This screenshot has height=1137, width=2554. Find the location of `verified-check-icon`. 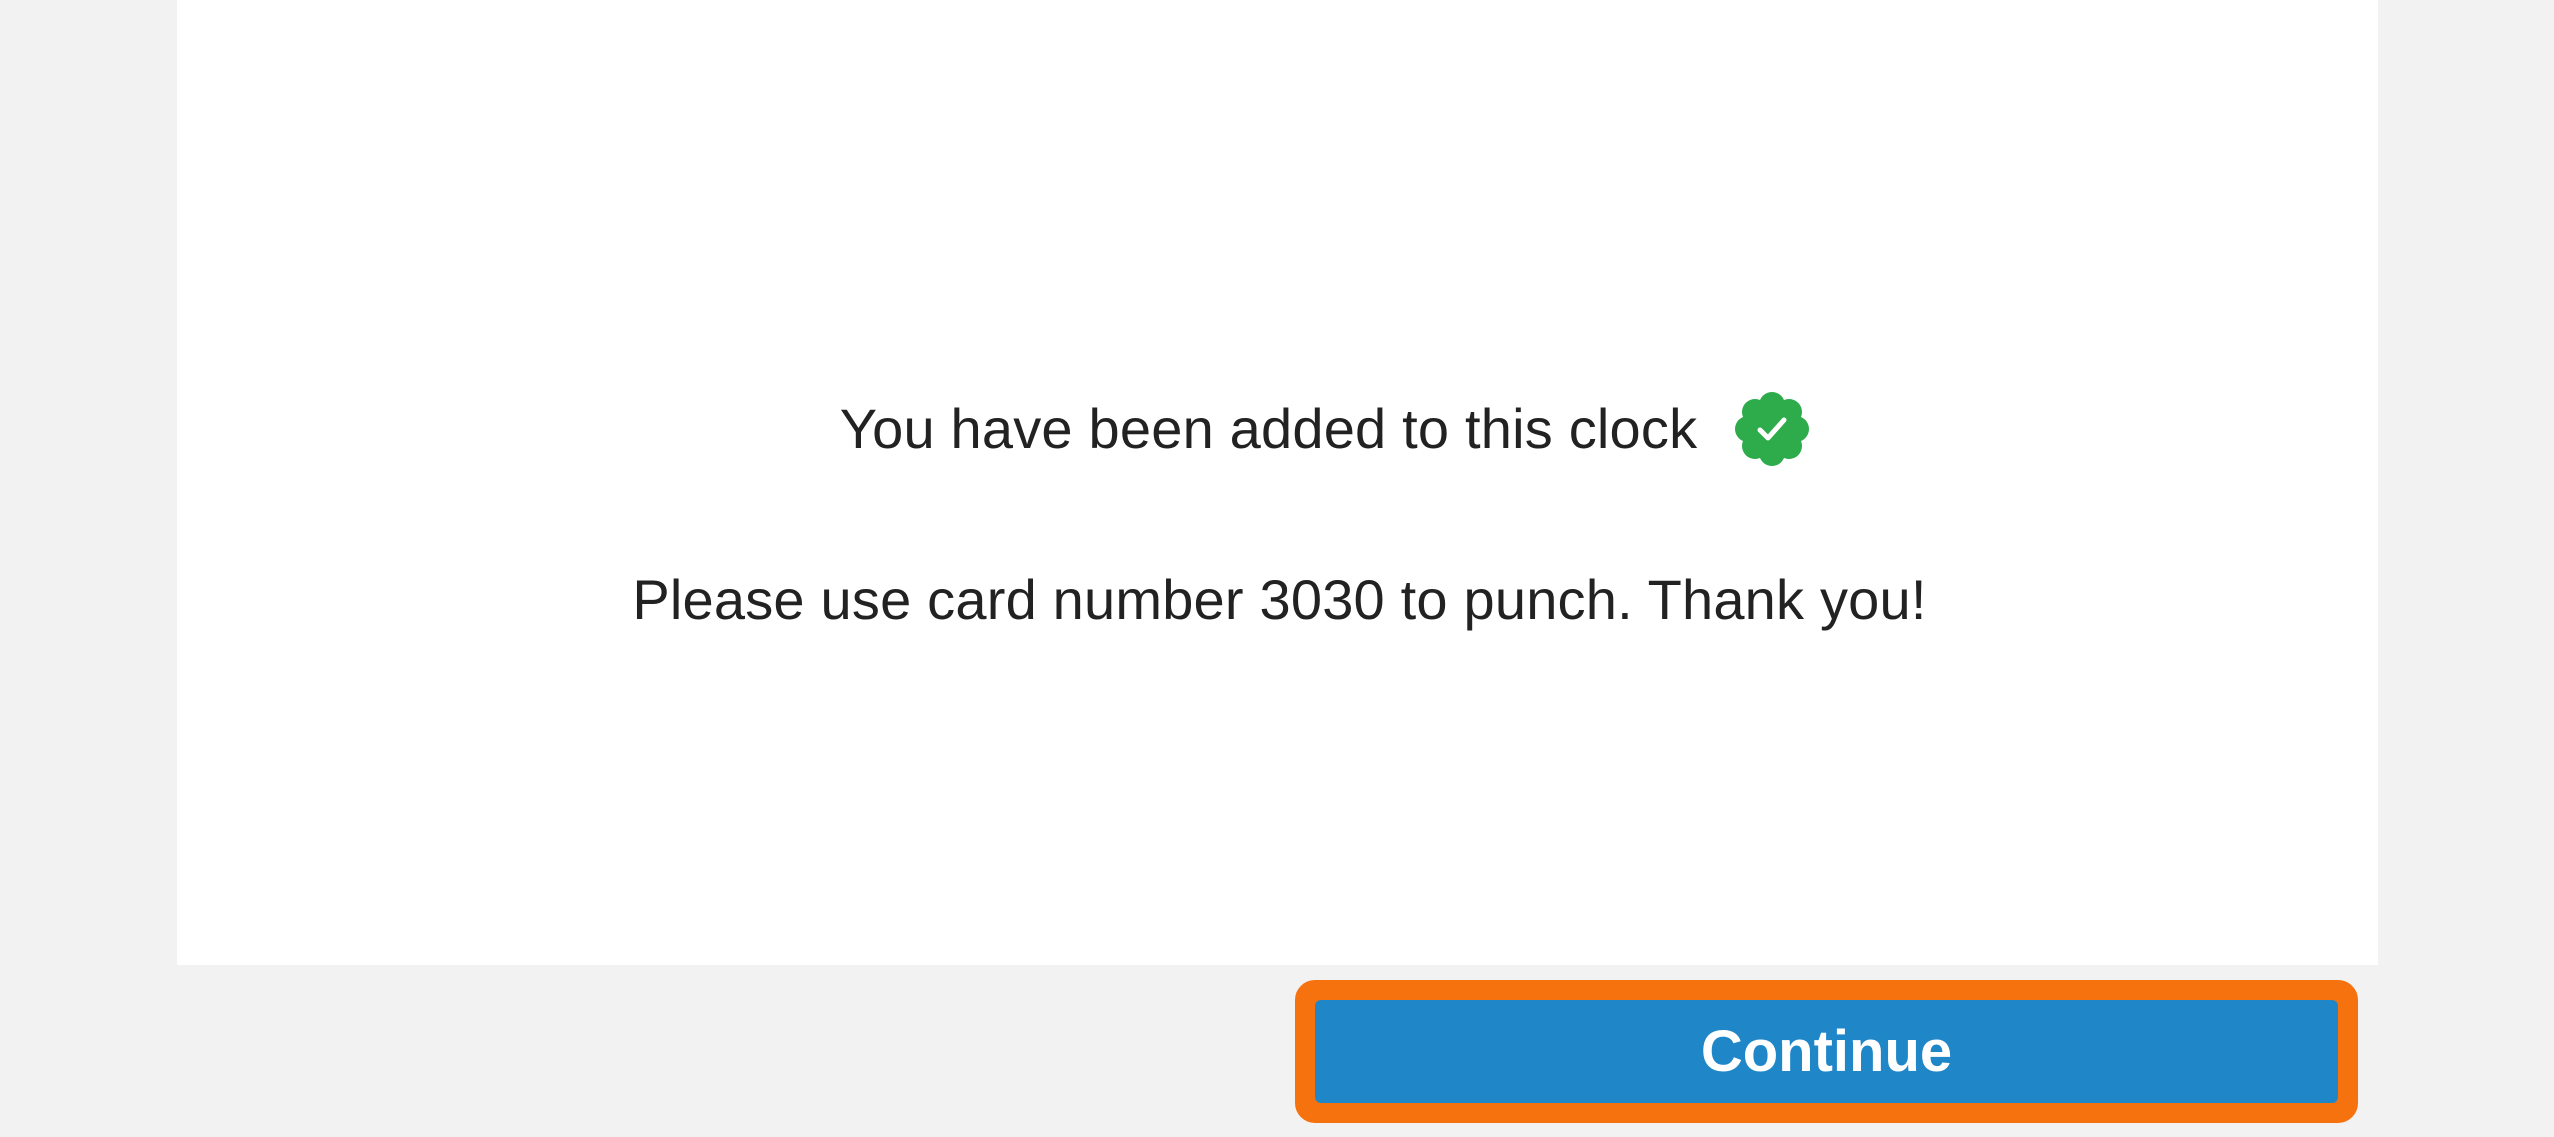

verified-check-icon is located at coordinates (1772, 429).